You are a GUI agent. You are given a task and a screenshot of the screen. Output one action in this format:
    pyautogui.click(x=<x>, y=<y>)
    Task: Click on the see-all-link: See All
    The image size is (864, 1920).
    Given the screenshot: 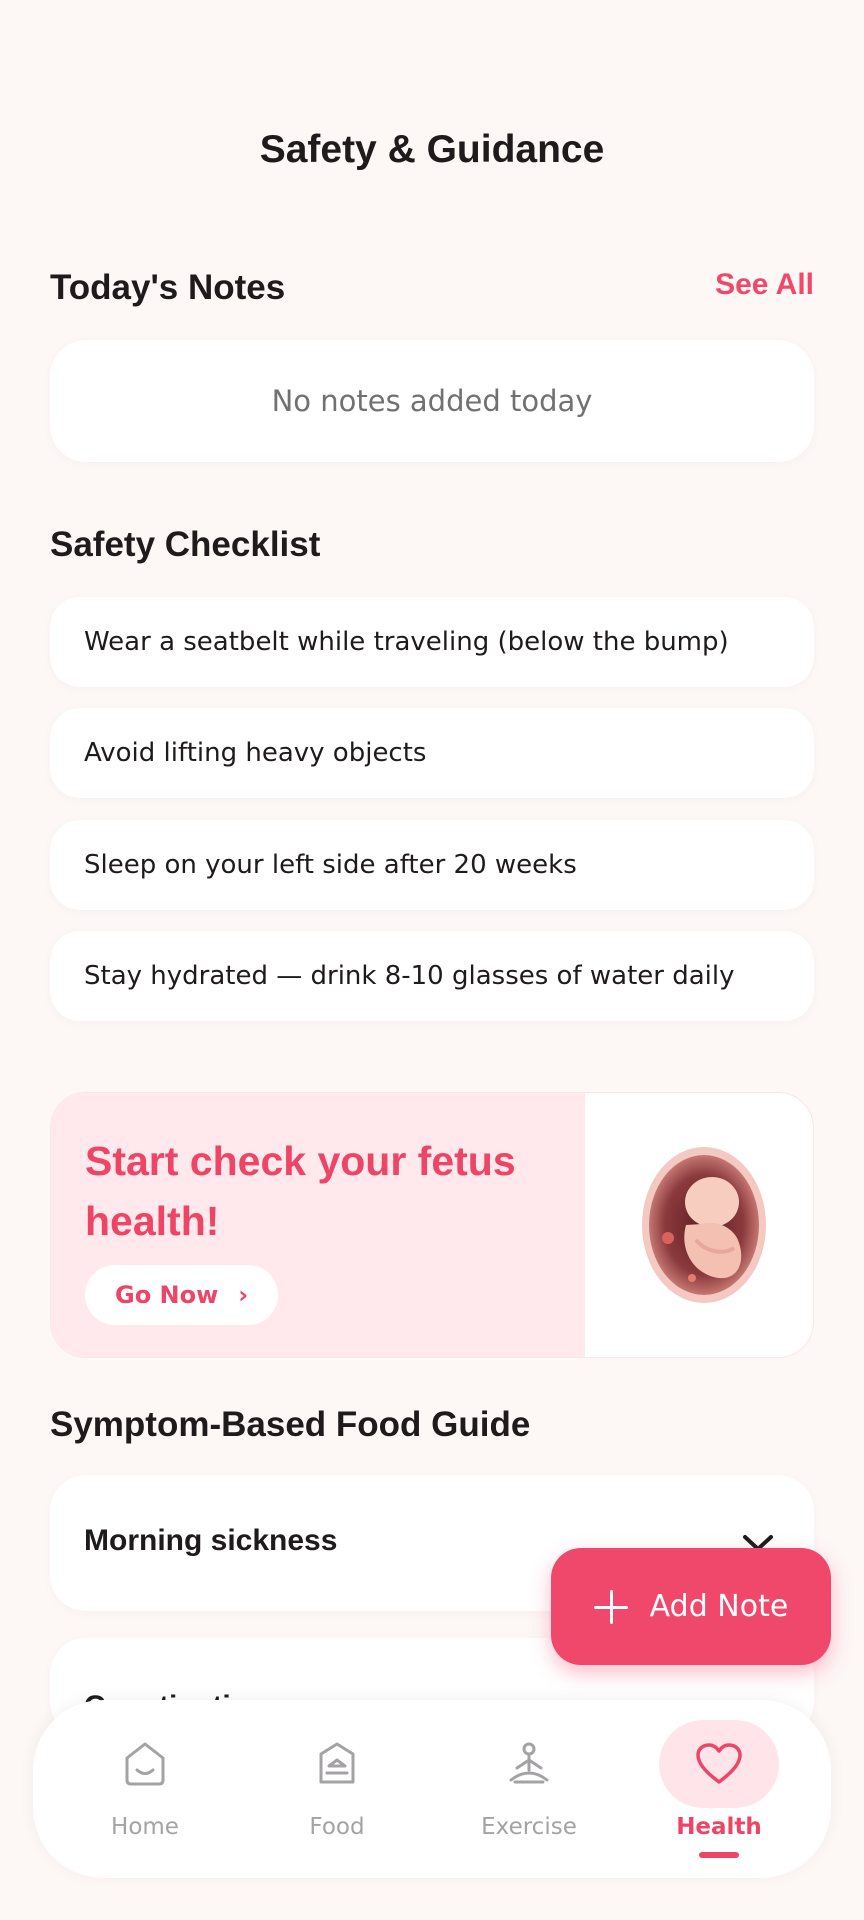 What is the action you would take?
    pyautogui.click(x=764, y=285)
    